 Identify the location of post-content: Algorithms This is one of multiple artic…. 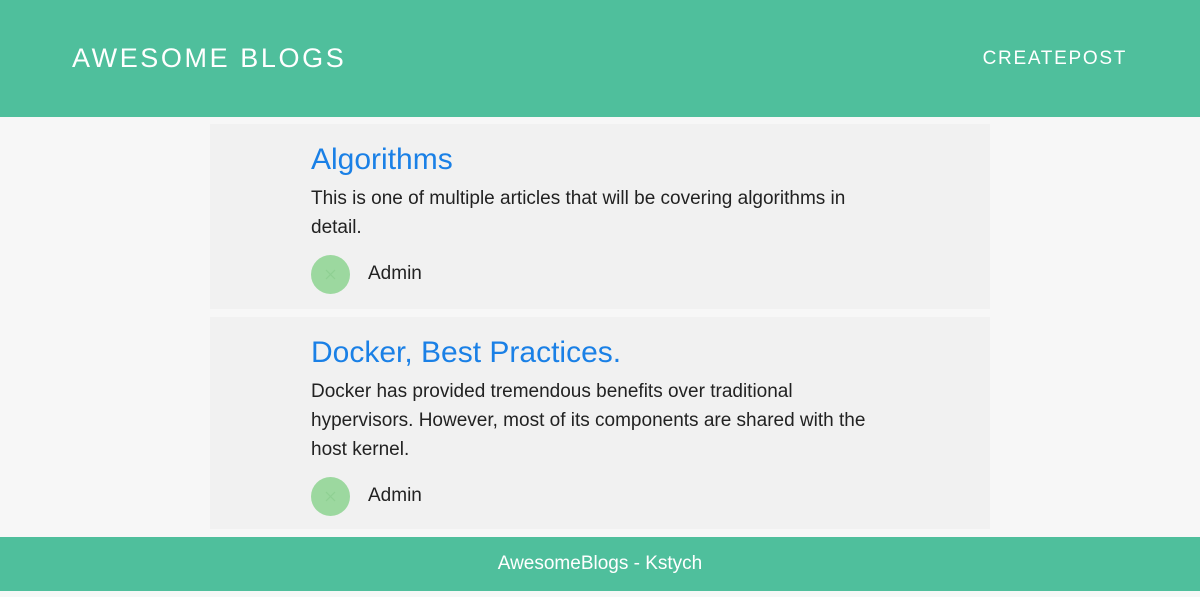
(601, 218).